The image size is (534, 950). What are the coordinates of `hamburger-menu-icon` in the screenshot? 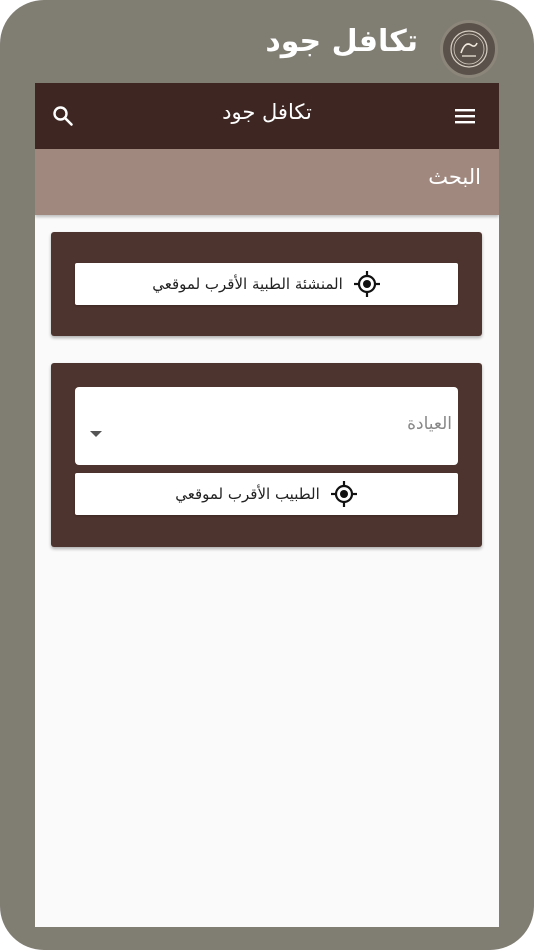 It's located at (465, 116).